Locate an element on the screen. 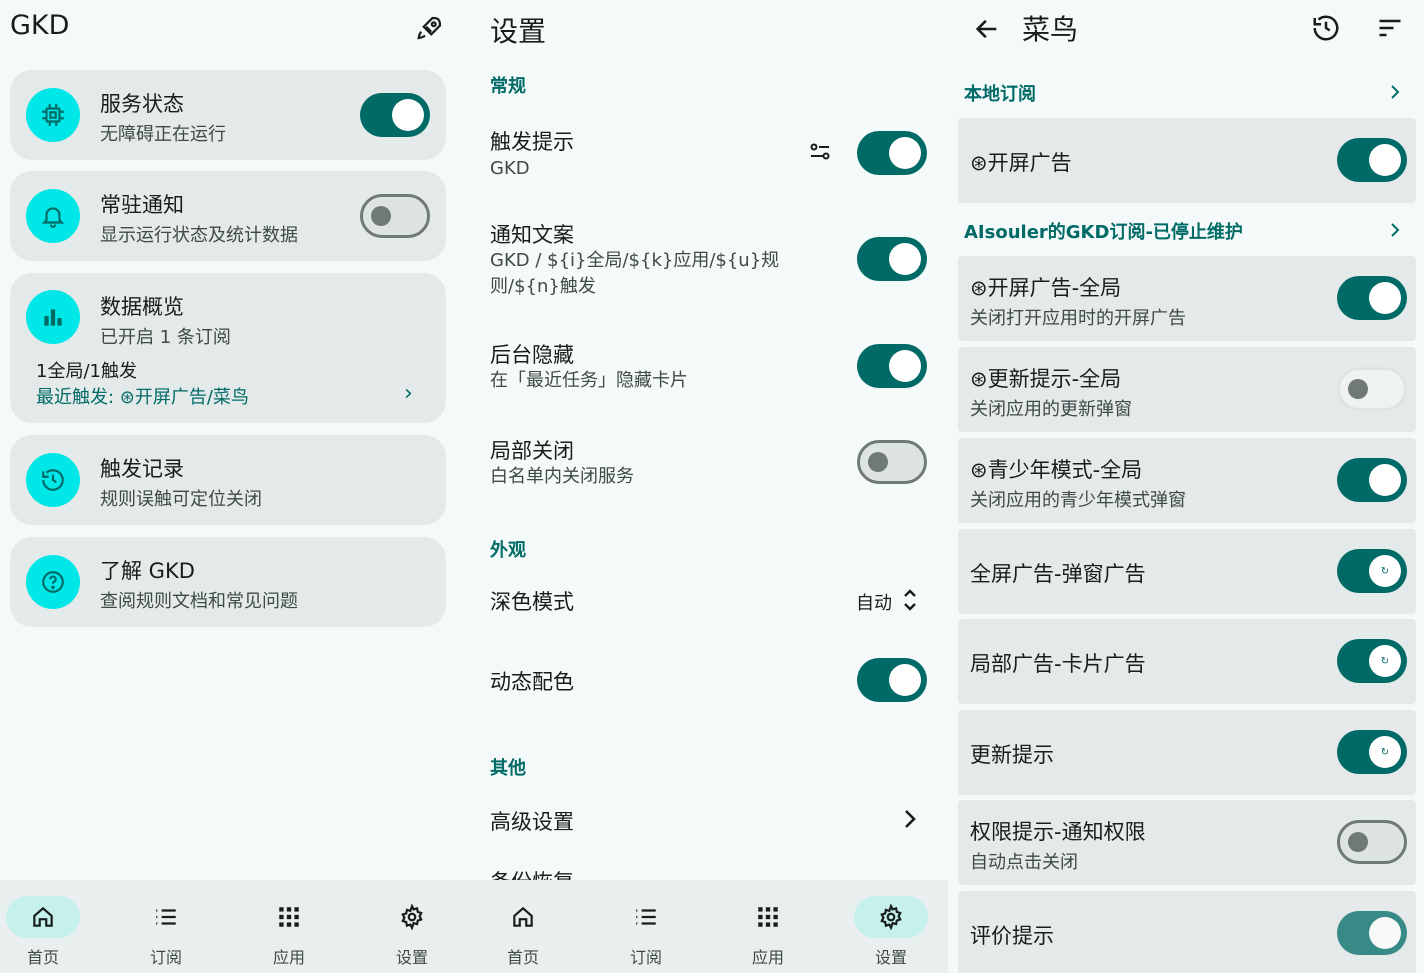  rule-row: ⊛开屏广告 is located at coordinates (1187, 160).